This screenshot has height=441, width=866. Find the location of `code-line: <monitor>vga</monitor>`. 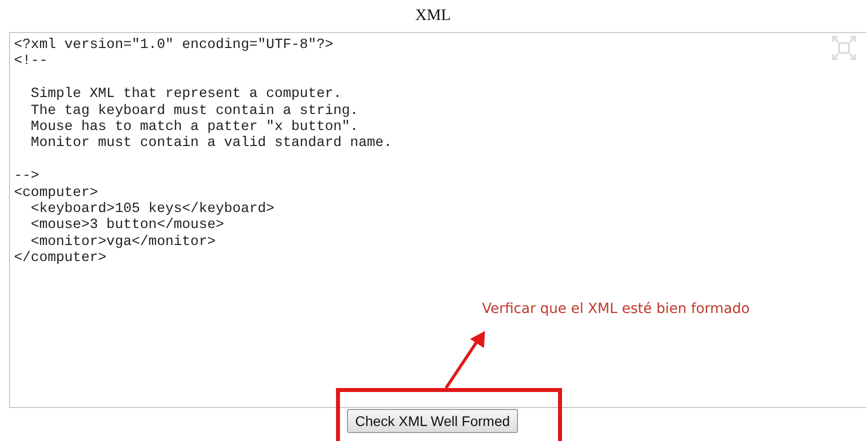

code-line: <monitor>vga</monitor> is located at coordinates (123, 242).